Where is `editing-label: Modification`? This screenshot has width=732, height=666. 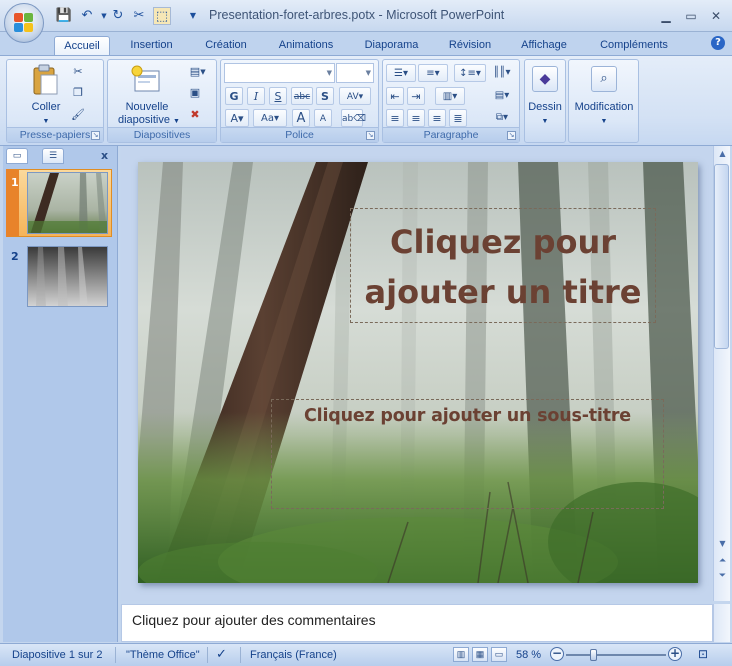 editing-label: Modification is located at coordinates (604, 107).